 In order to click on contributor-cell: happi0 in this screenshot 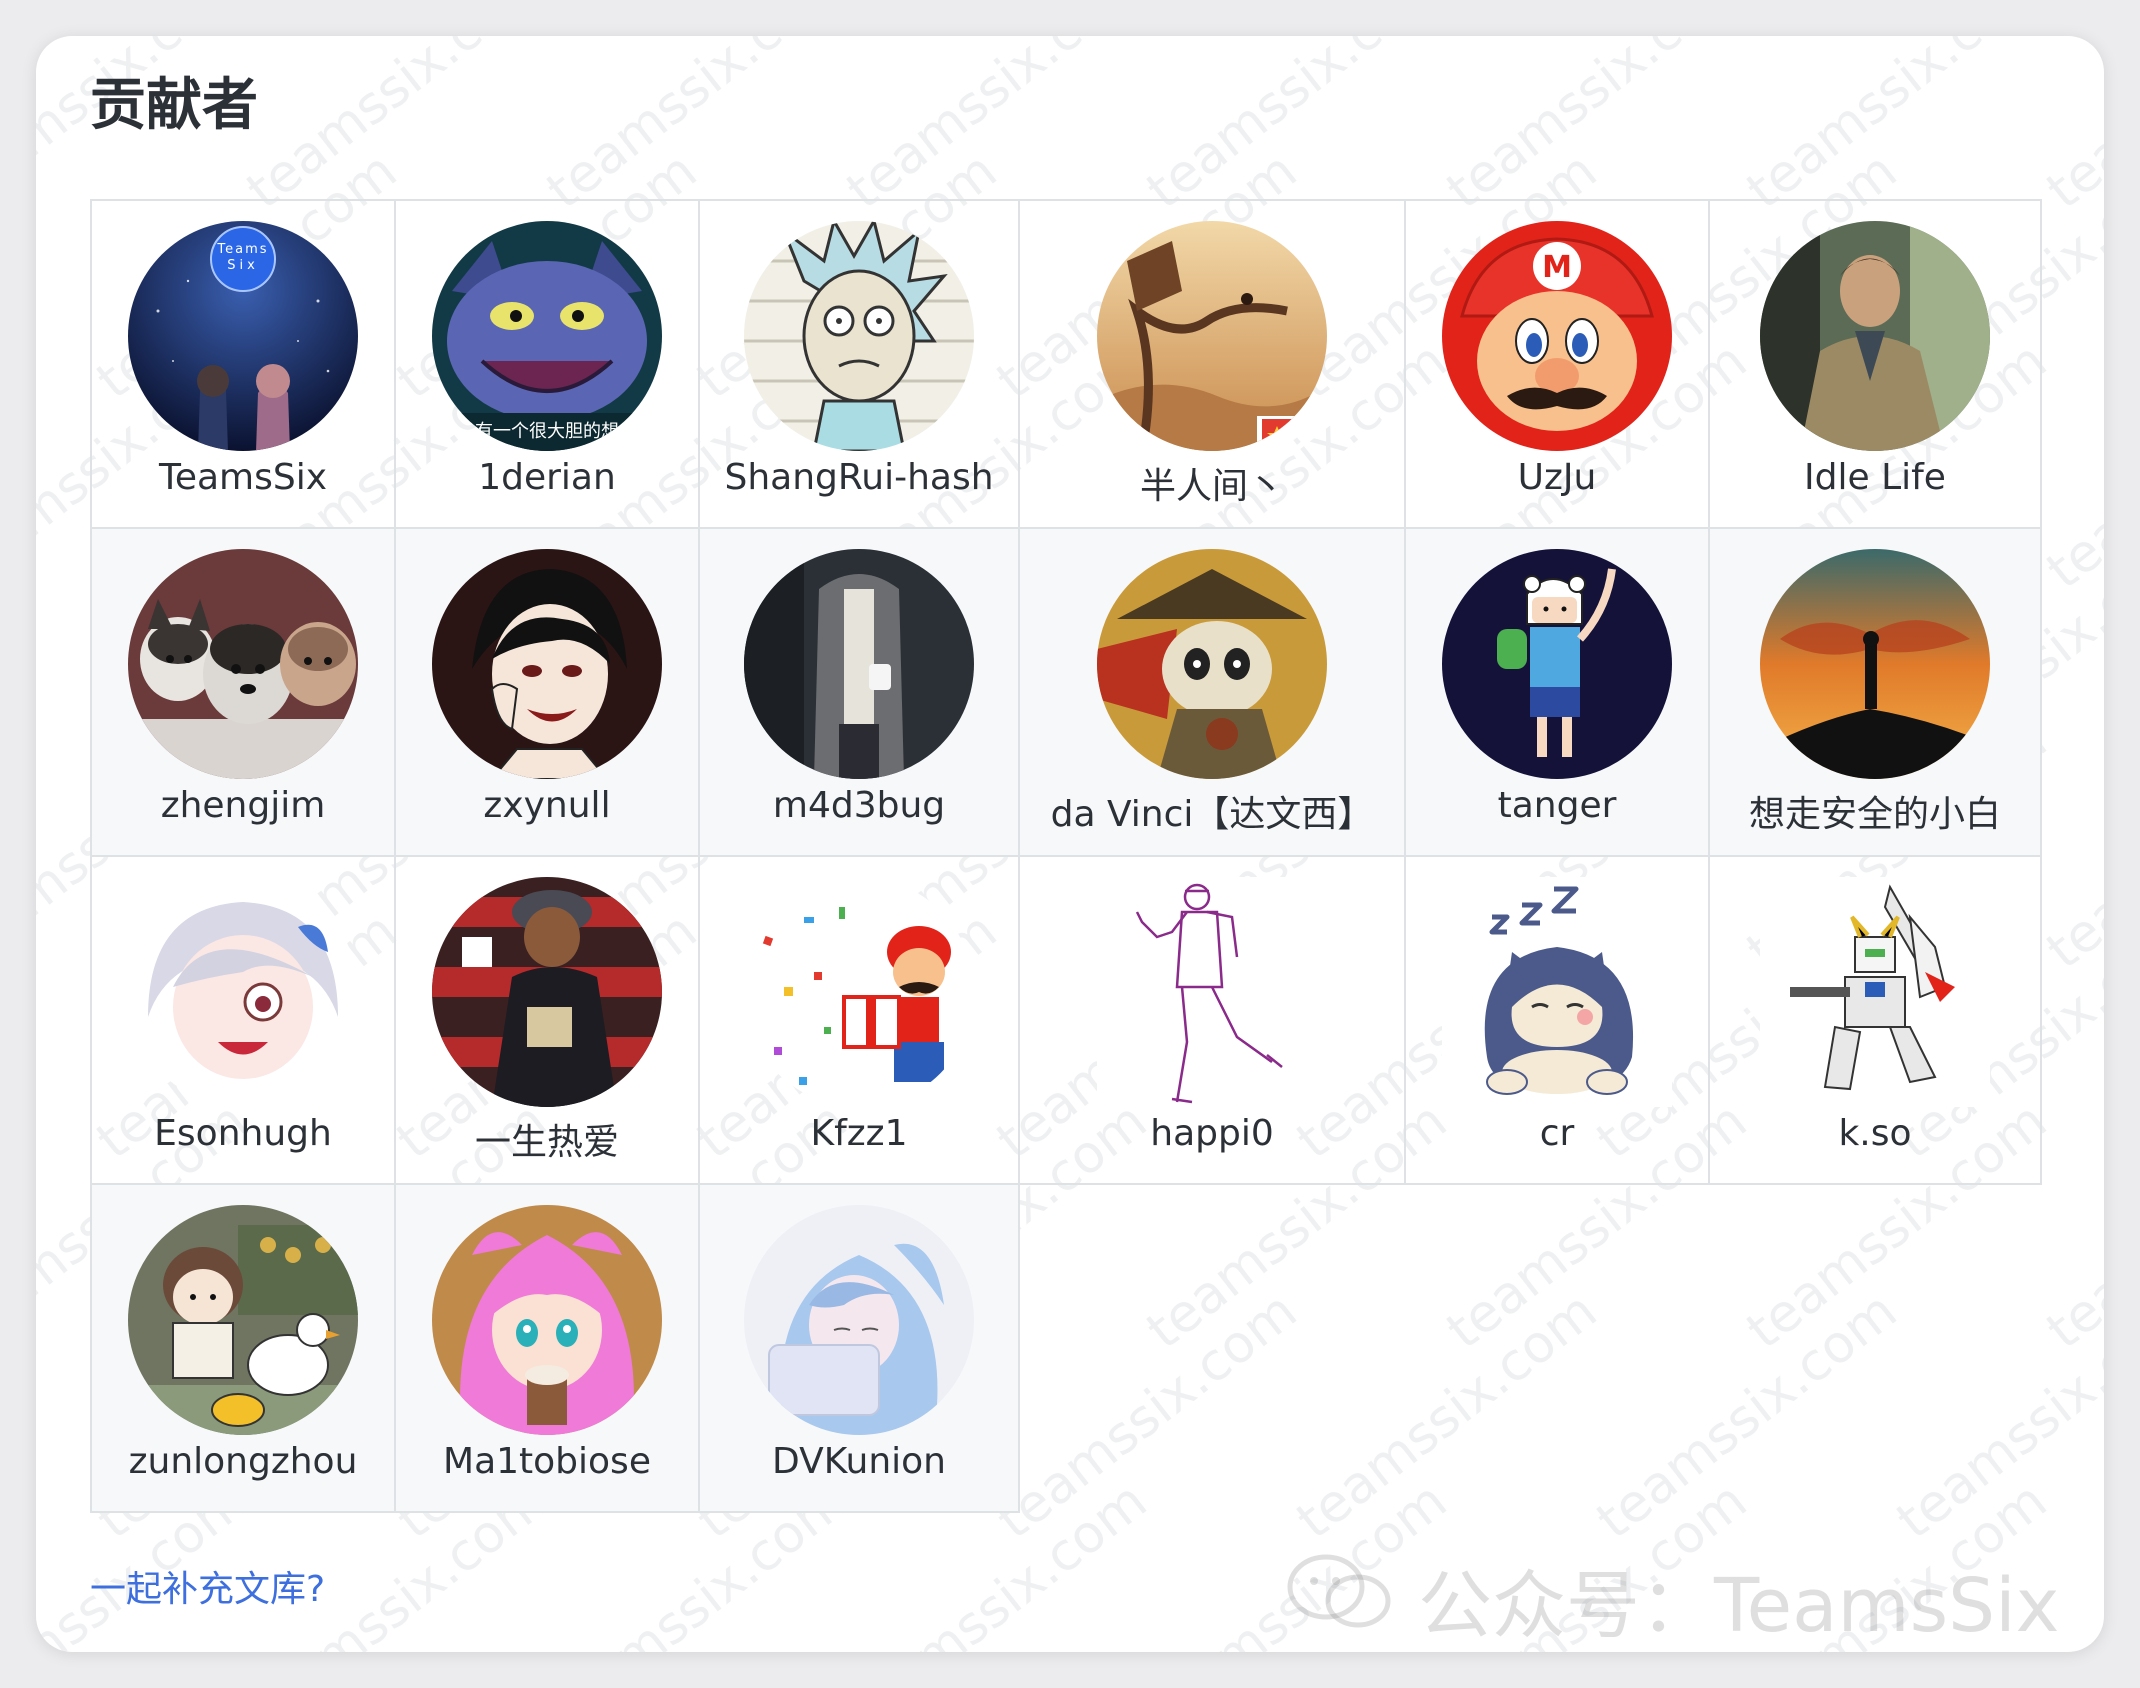, I will do `click(1212, 1020)`.